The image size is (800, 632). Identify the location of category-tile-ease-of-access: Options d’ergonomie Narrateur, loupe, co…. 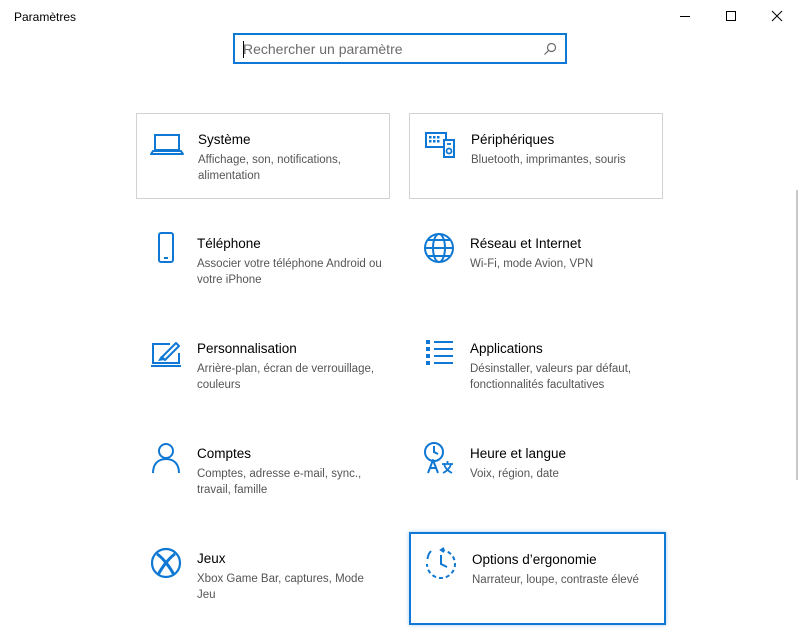
(537, 578).